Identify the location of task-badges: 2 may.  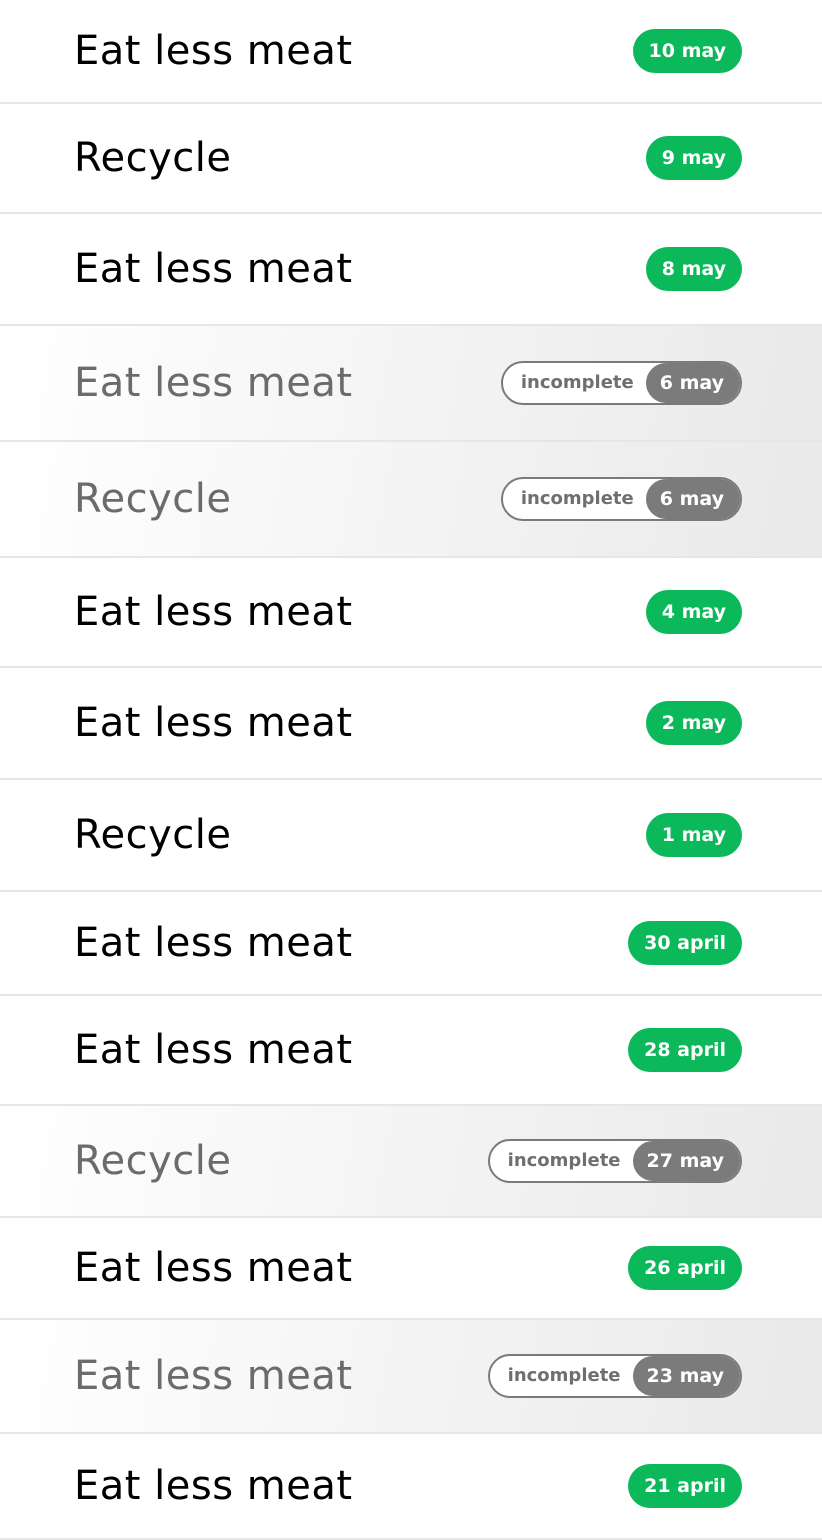
(693, 723).